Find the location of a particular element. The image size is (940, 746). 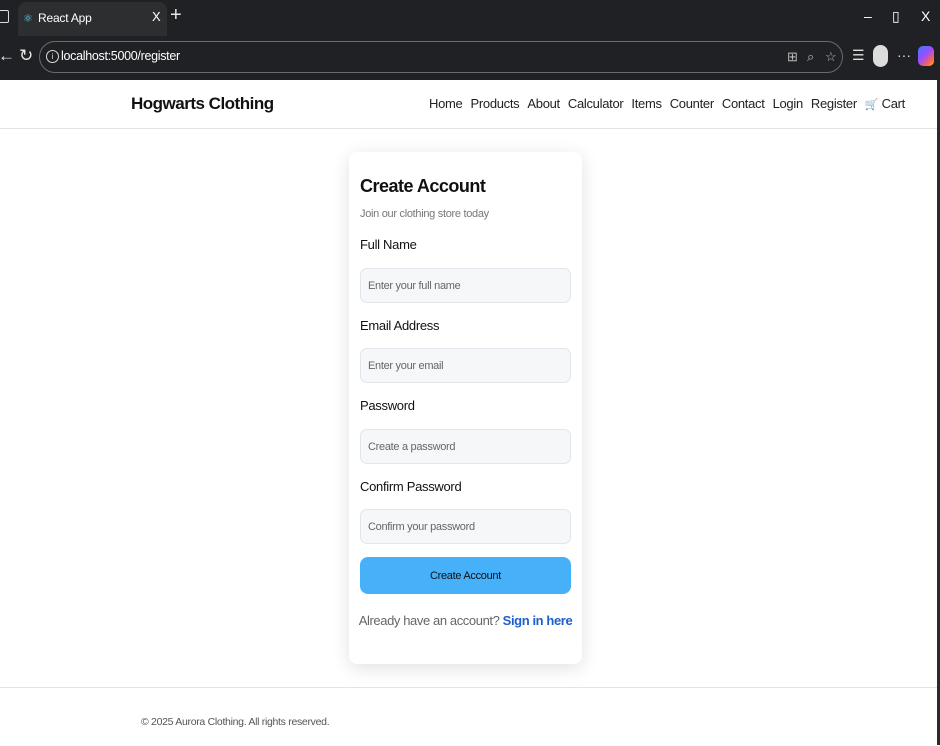

new-tab-button: + is located at coordinates (176, 15).